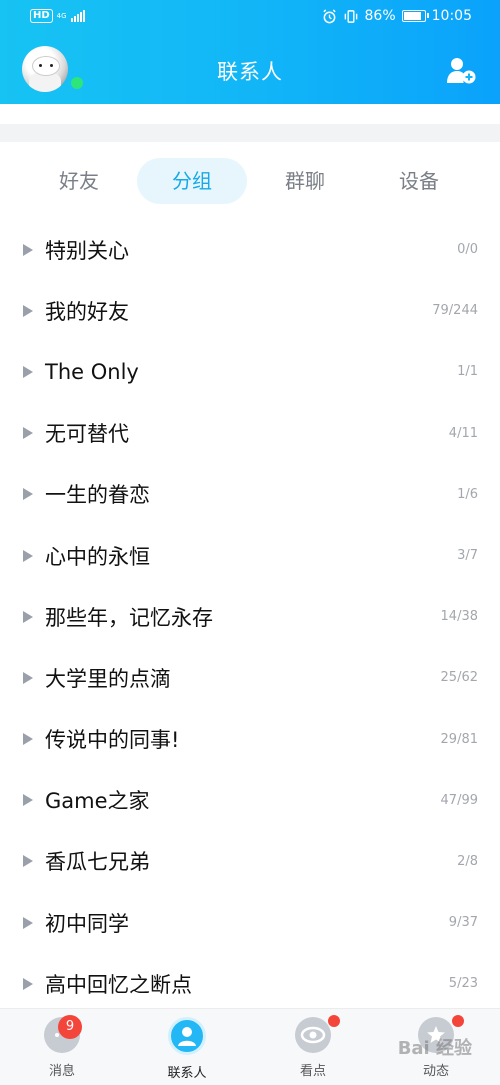  Describe the element at coordinates (329, 15) in the screenshot. I see `alarm-icon` at that location.